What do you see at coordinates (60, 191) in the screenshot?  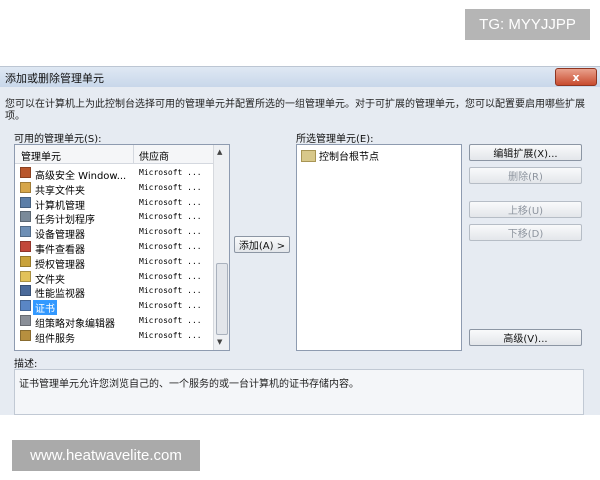 I see `snapin-name: 共享文件夹` at bounding box center [60, 191].